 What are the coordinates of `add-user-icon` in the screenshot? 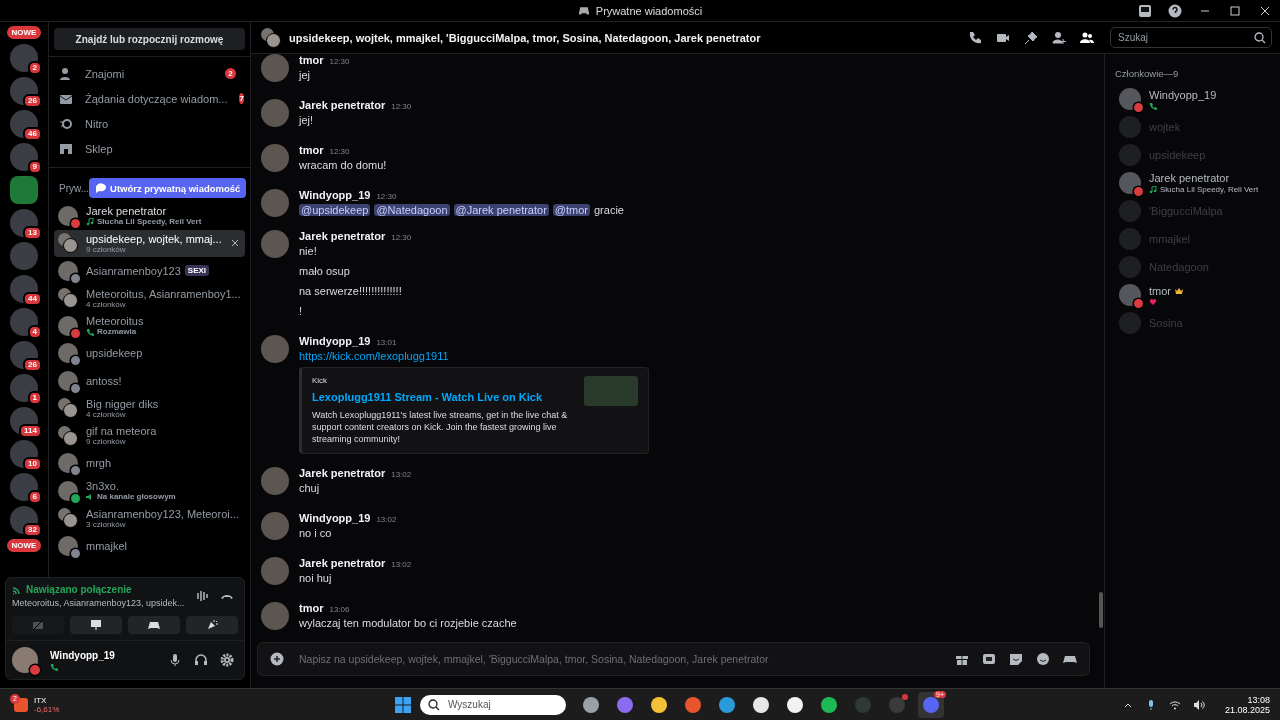 It's located at (1059, 37).